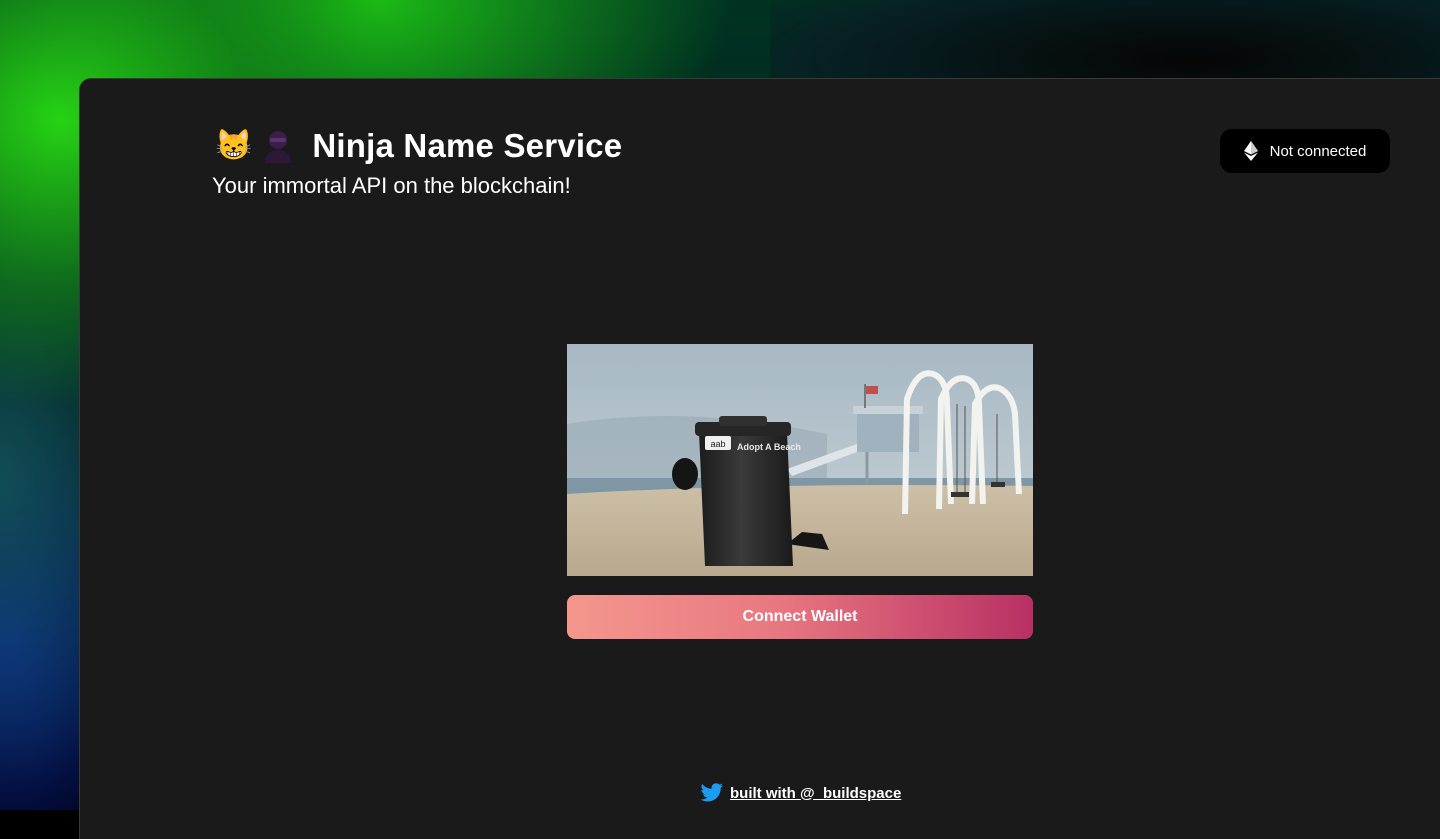 The image size is (1440, 839). Describe the element at coordinates (1250, 151) in the screenshot. I see `ethereum-icon` at that location.